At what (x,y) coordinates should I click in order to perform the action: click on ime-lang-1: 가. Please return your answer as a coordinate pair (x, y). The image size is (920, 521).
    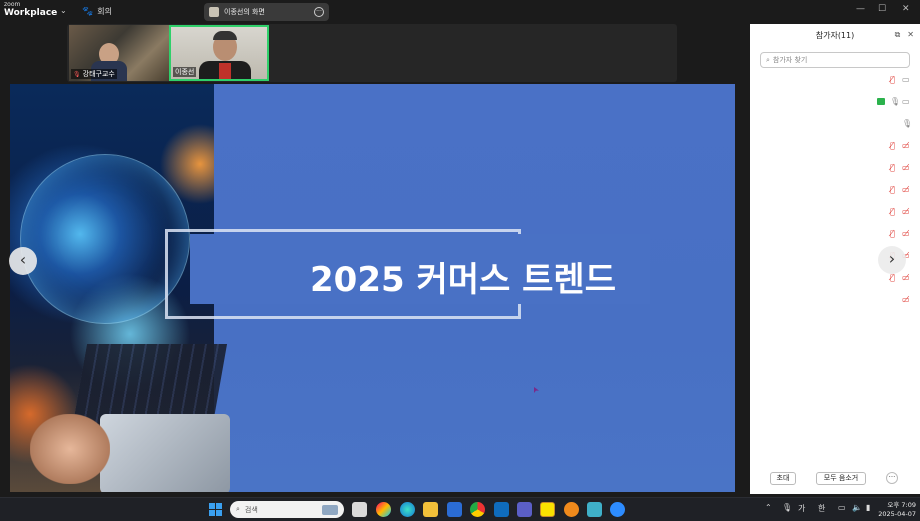
    Looking at the image, I should click on (801, 508).